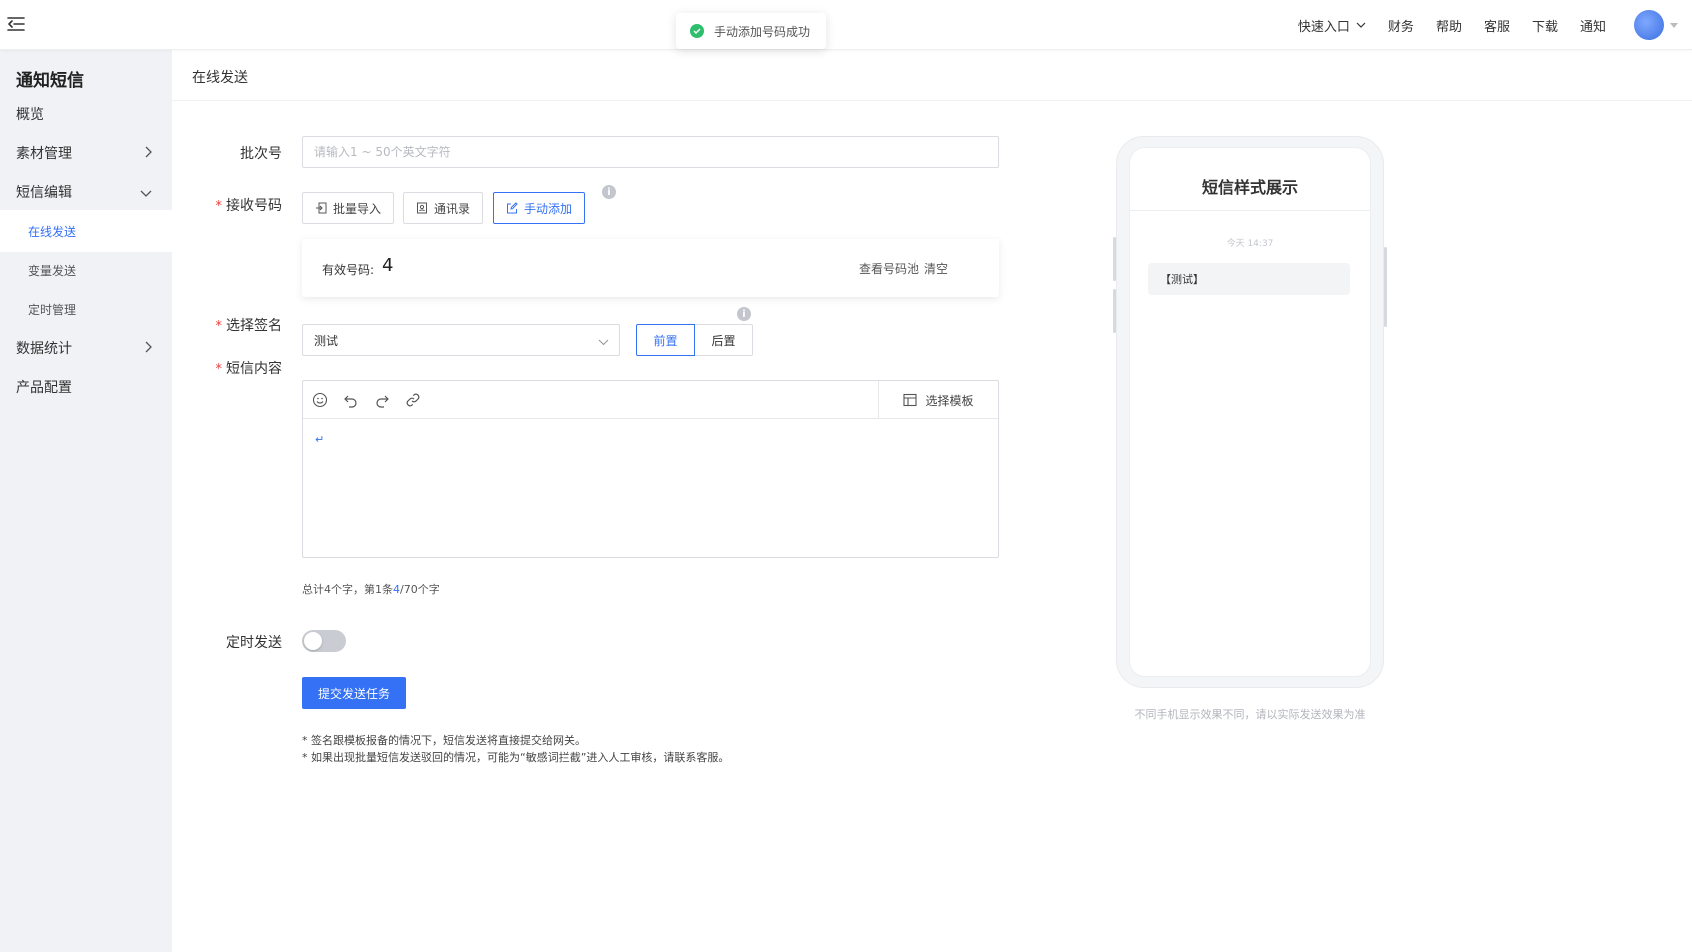 The image size is (1692, 952). Describe the element at coordinates (254, 369) in the screenshot. I see `content-label-text: 短信内容` at that location.